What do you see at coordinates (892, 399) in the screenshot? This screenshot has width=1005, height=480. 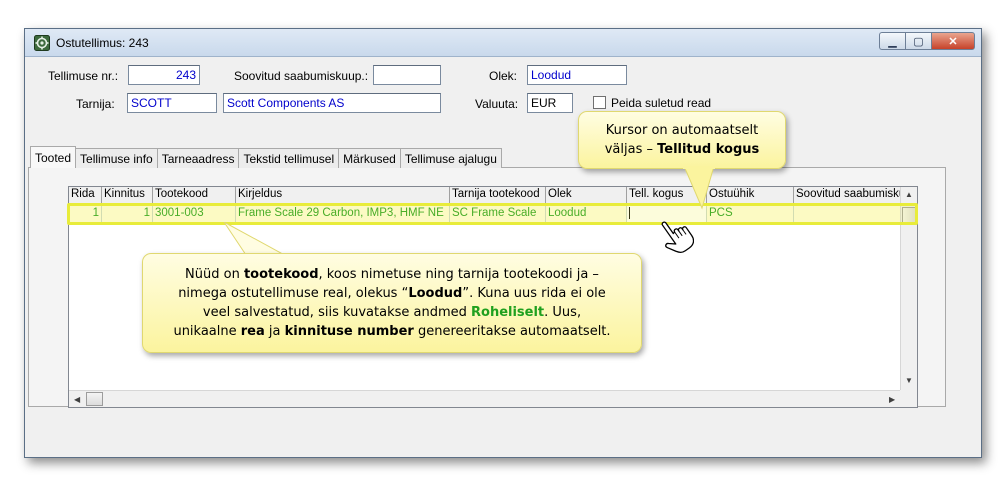 I see `scroll-right-icon: ▶` at bounding box center [892, 399].